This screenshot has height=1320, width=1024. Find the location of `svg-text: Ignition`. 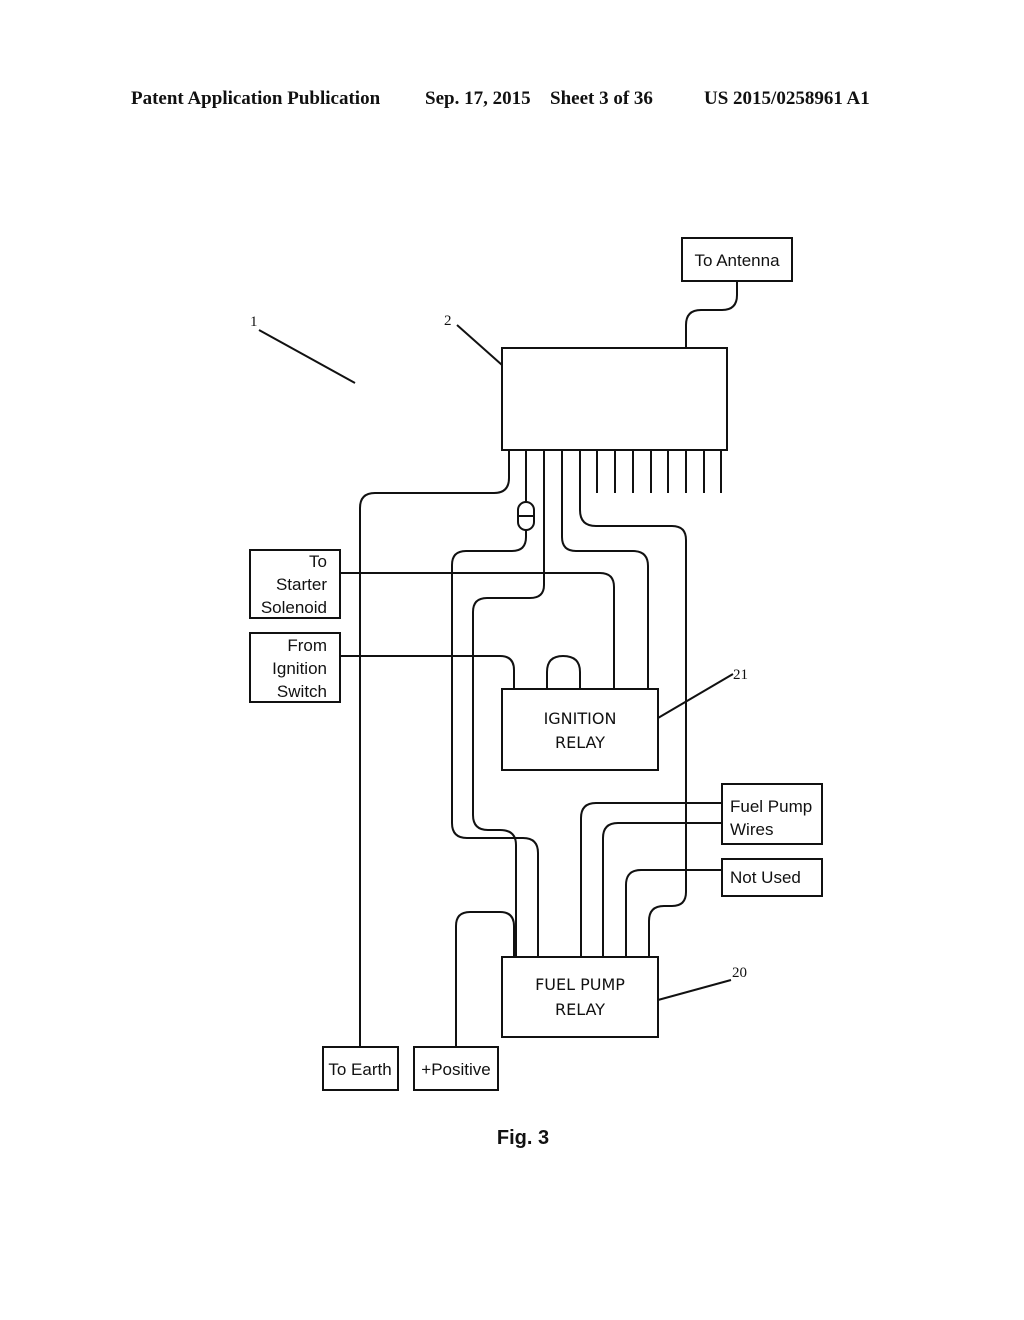

svg-text: Ignition is located at coordinates (299, 668).